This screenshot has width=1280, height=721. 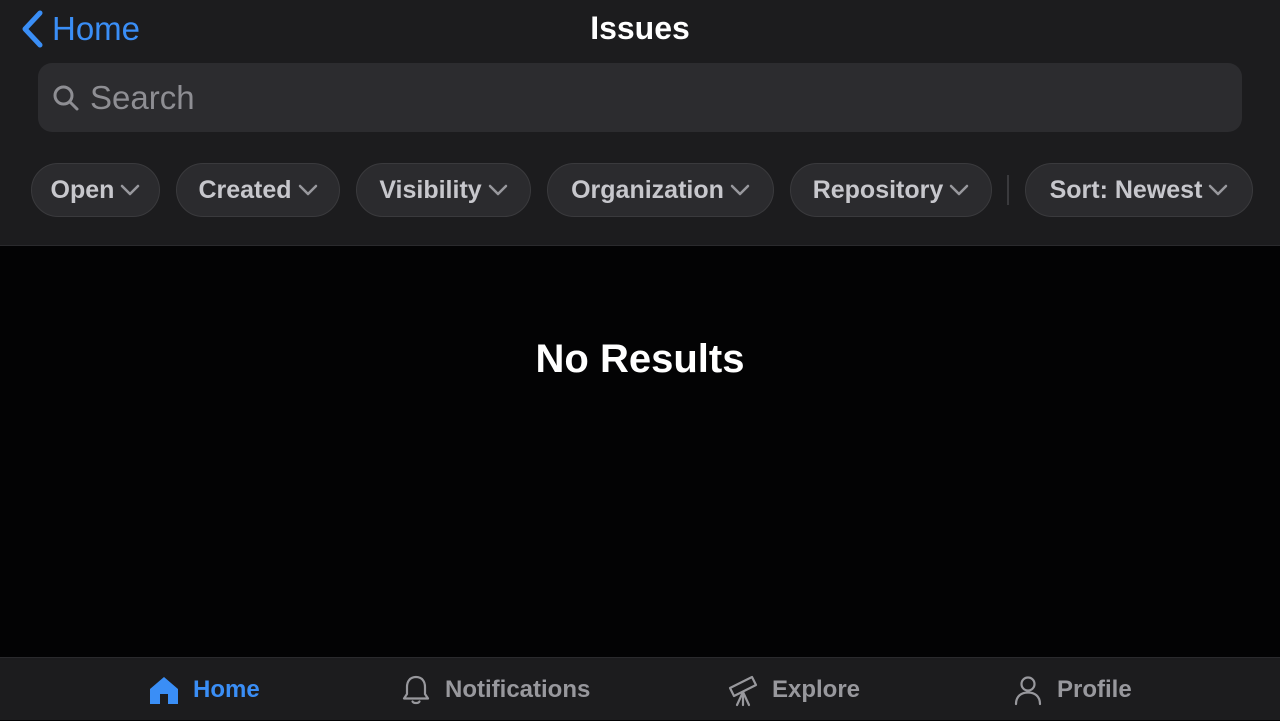 What do you see at coordinates (640, 359) in the screenshot?
I see `empty-state-title: No Results` at bounding box center [640, 359].